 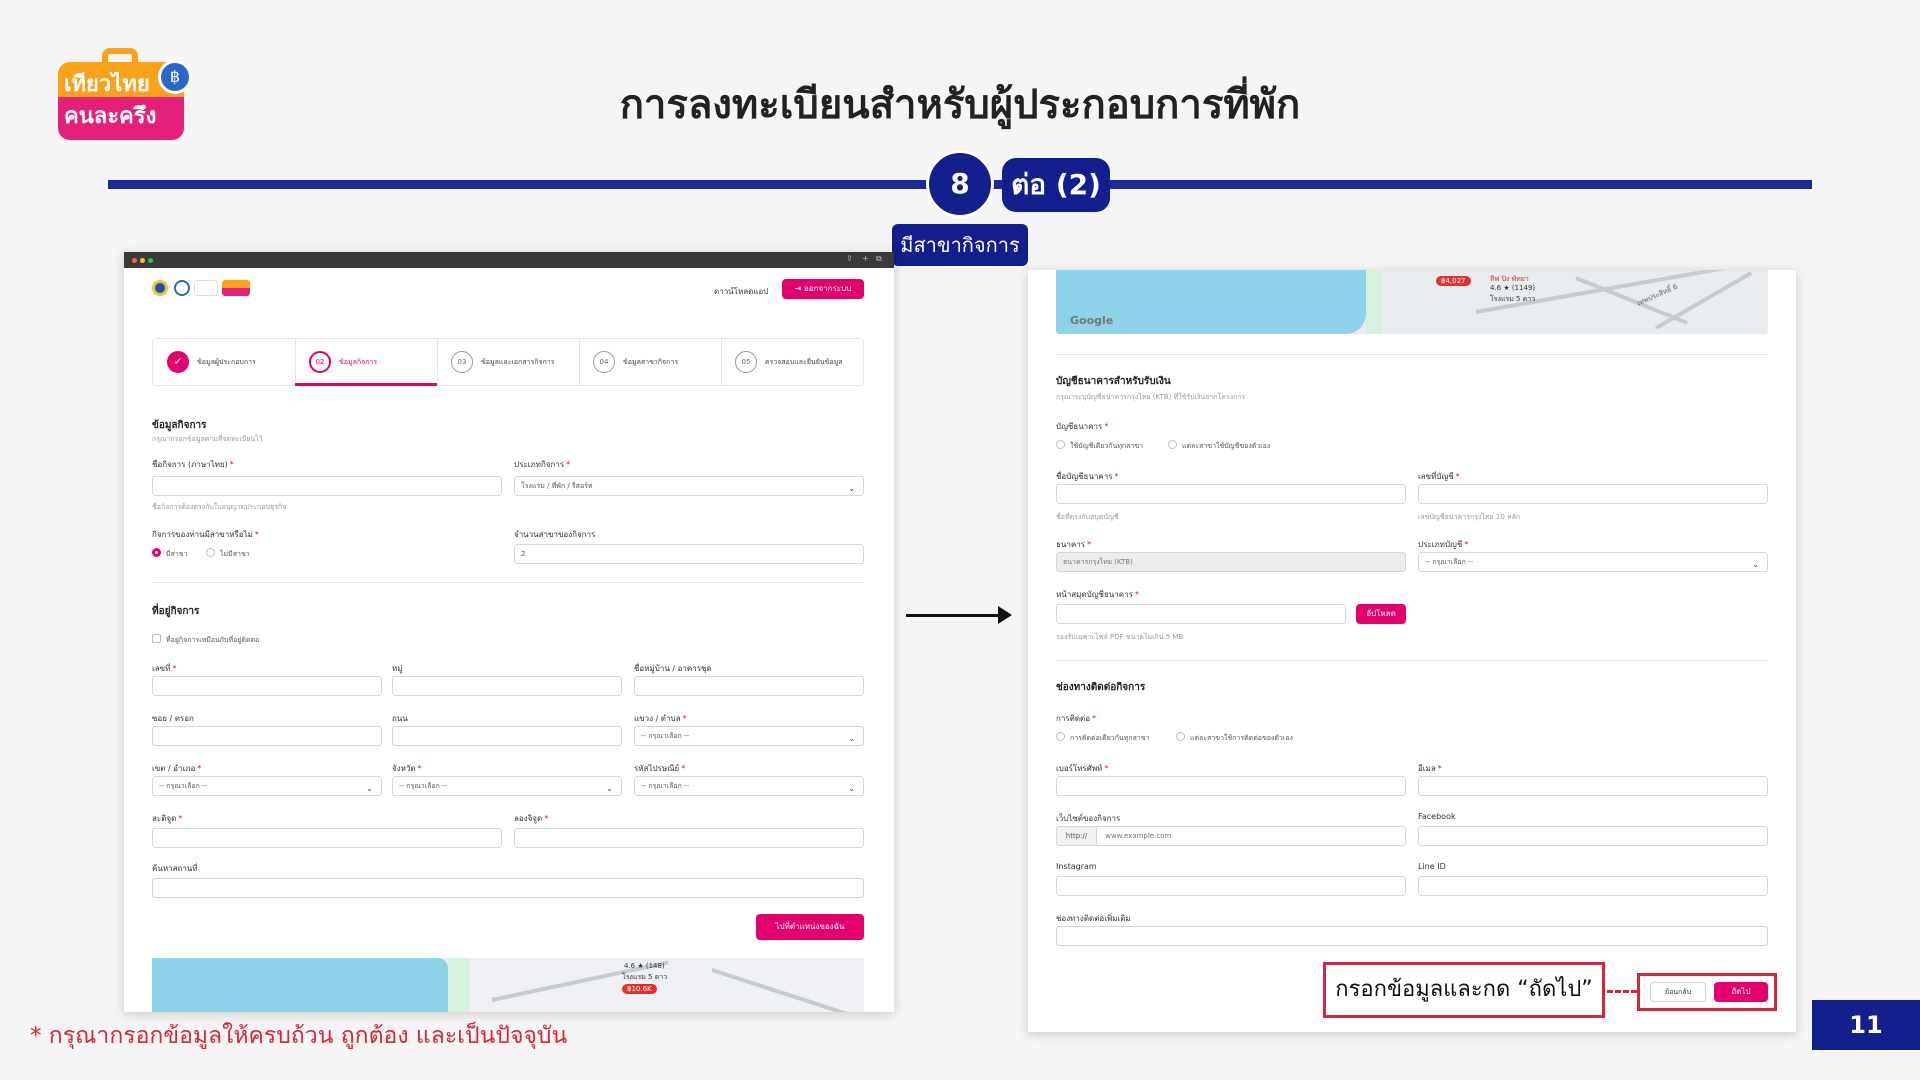 I want to click on extra-contact-input, so click(x=1412, y=936).